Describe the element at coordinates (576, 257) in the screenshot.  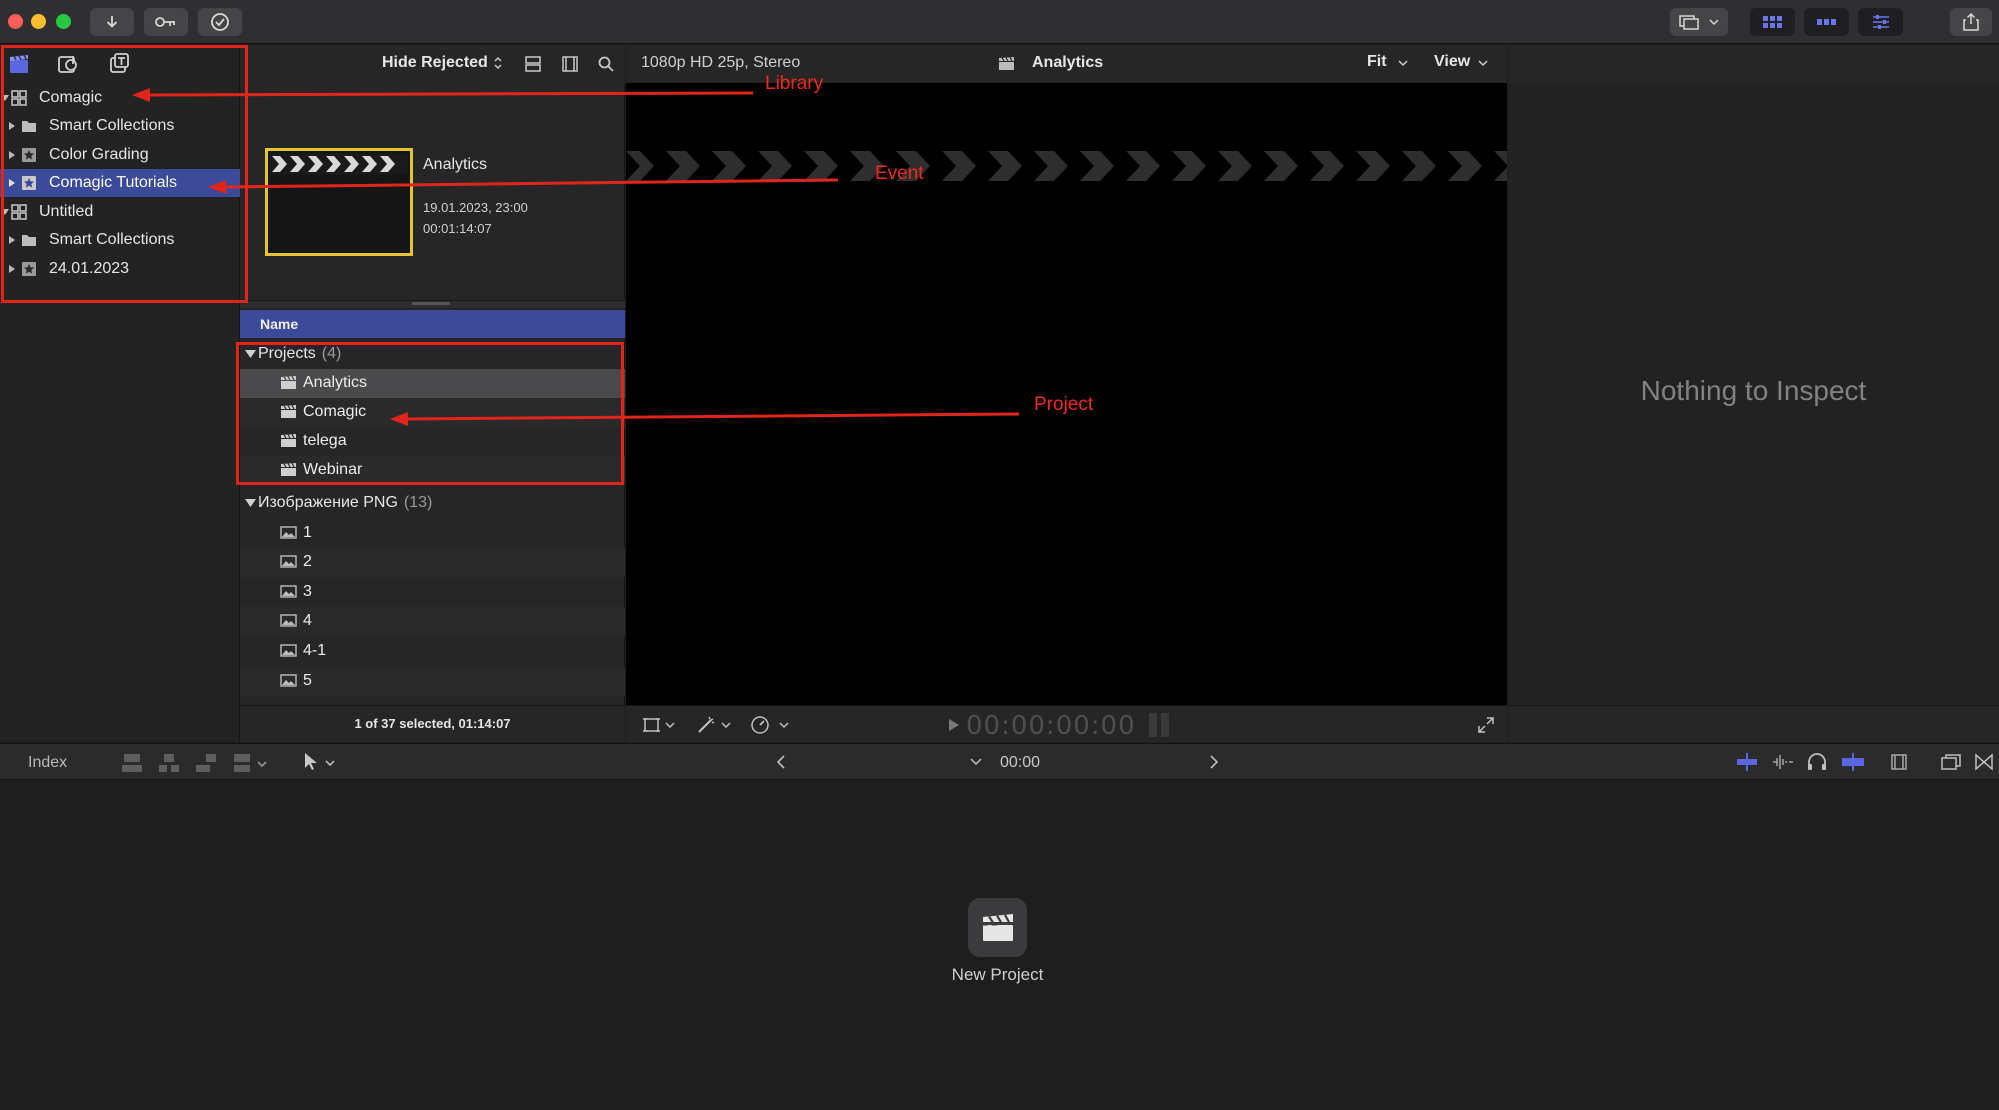
I see `annotation-arrows` at that location.